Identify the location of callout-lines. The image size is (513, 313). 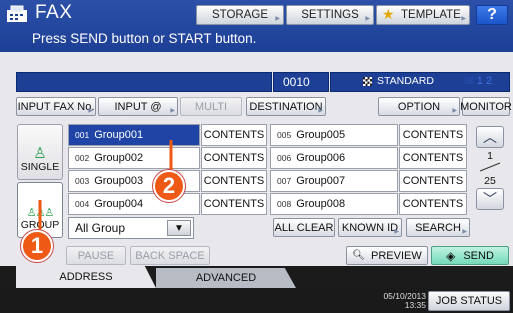
(105, 188).